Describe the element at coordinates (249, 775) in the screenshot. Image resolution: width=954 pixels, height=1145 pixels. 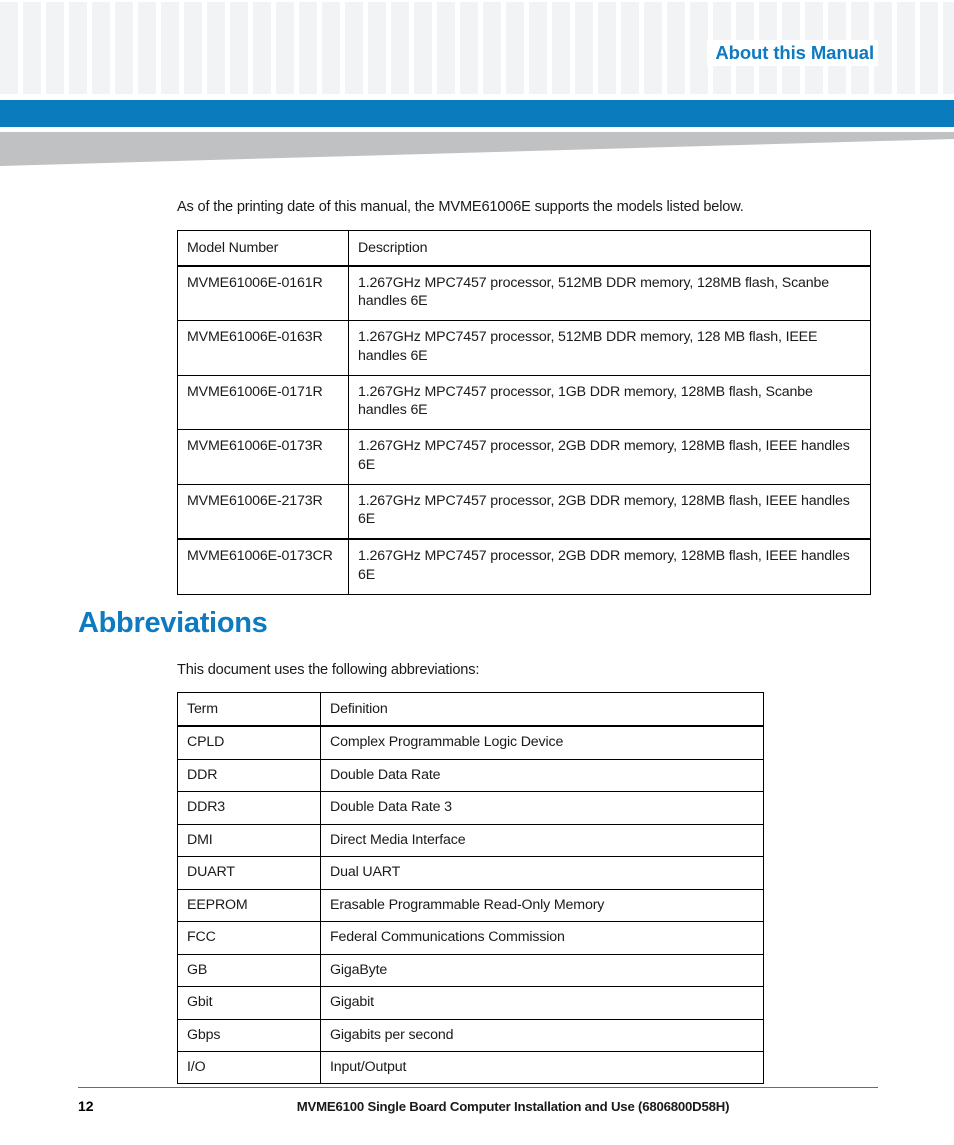
I see `abbreviation-term-cell: DDR` at that location.